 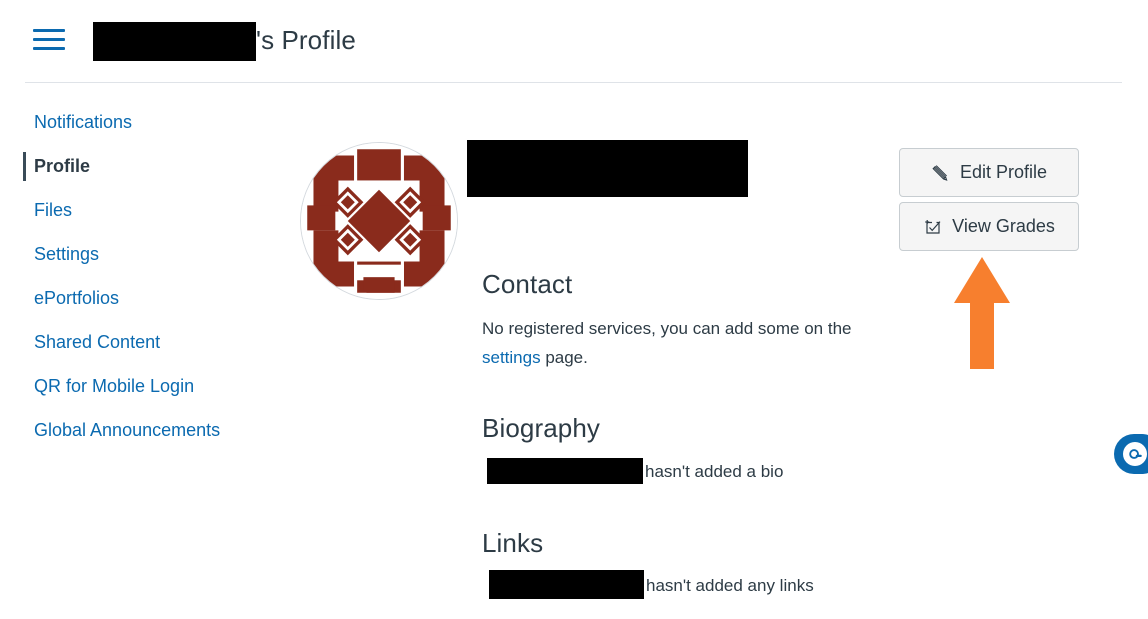 I want to click on orange-arrow-icon, so click(x=982, y=313).